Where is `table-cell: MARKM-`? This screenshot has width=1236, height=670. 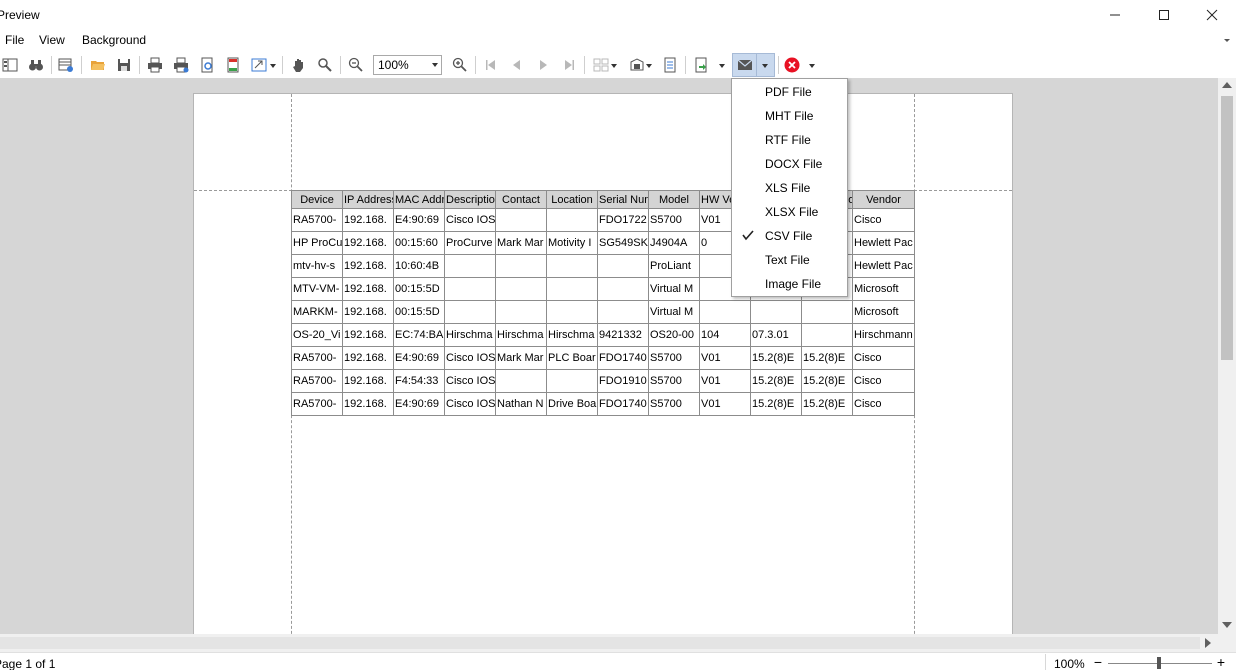 table-cell: MARKM- is located at coordinates (317, 312).